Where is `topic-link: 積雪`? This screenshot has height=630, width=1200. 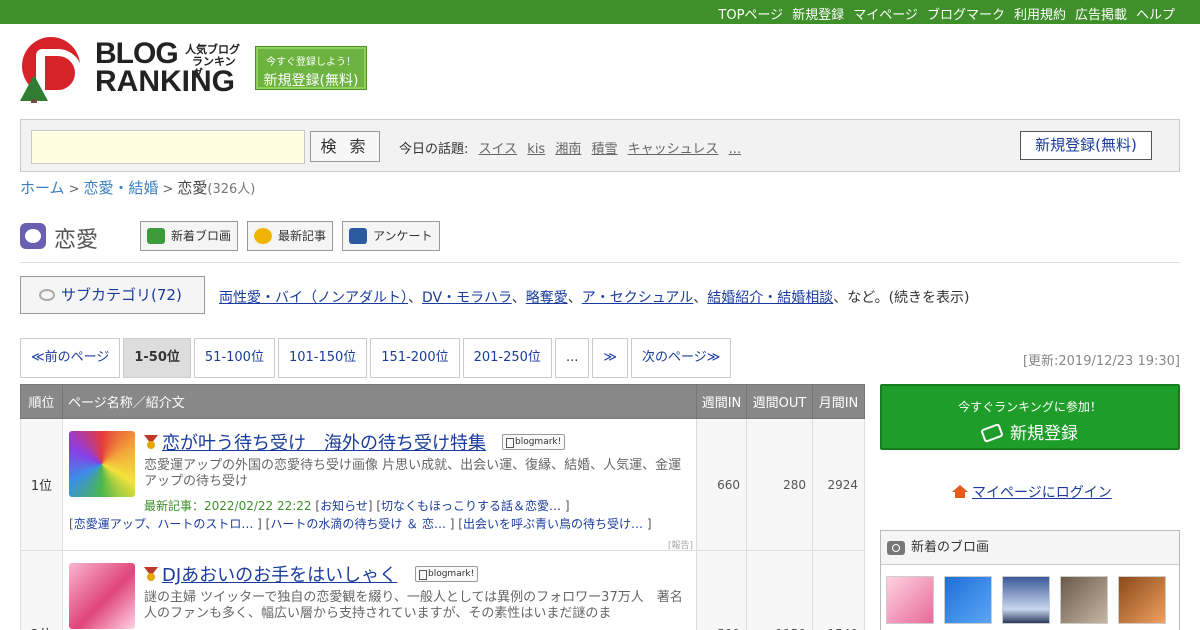
topic-link: 積雪 is located at coordinates (605, 149).